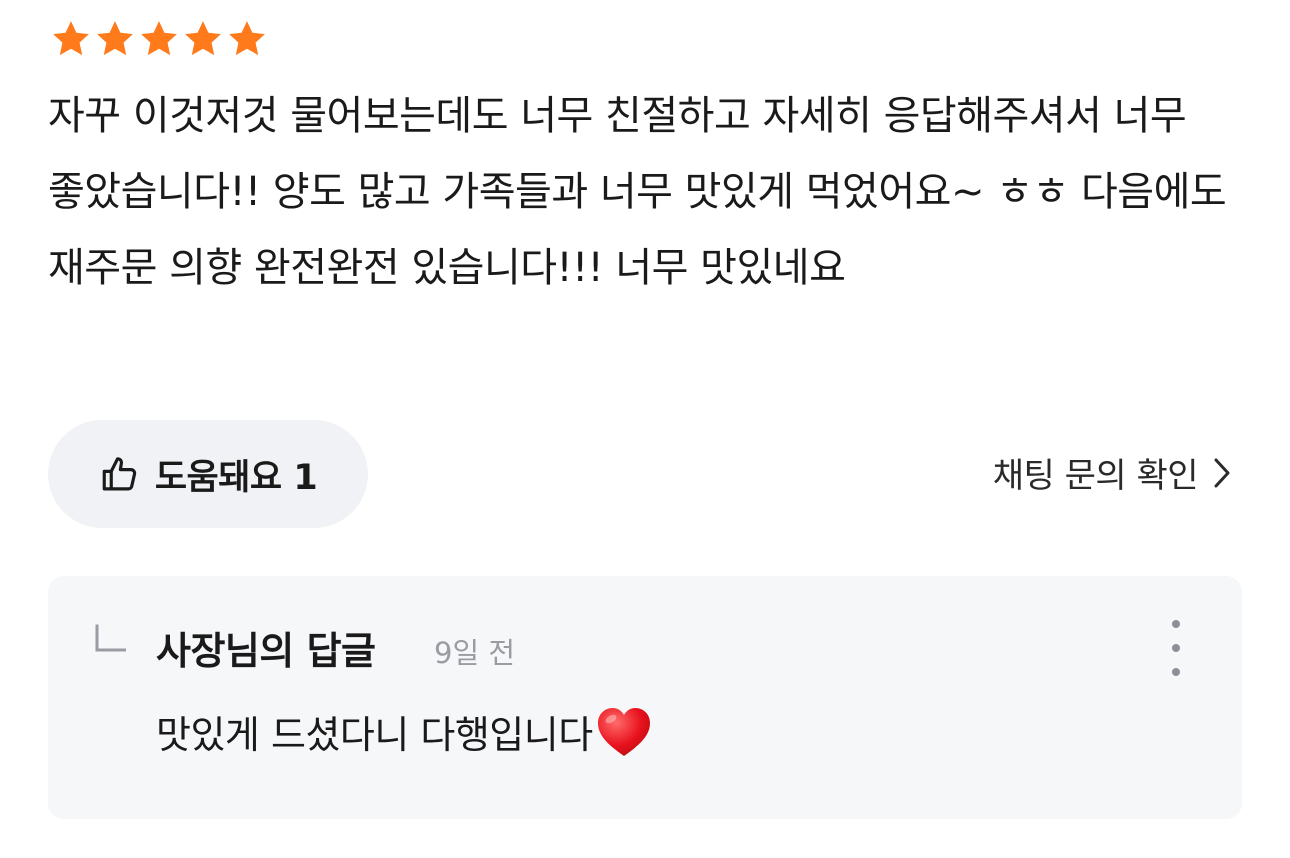 The image size is (1290, 858). What do you see at coordinates (119, 474) in the screenshot?
I see `thumbs-up-icon` at bounding box center [119, 474].